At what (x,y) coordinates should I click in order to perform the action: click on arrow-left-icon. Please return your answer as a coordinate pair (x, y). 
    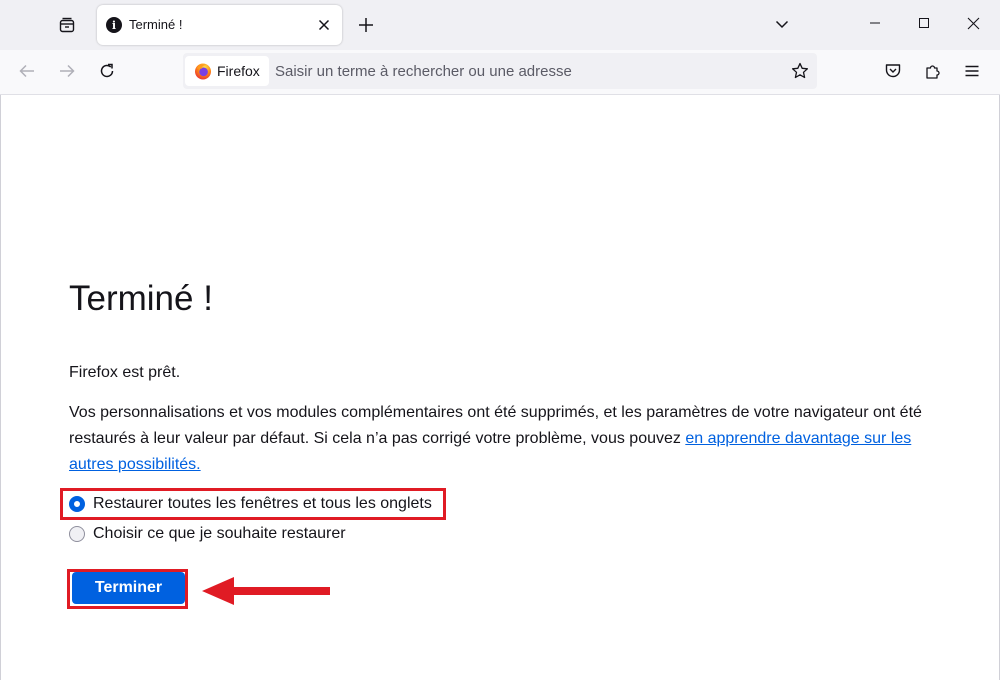
    Looking at the image, I should click on (26, 71).